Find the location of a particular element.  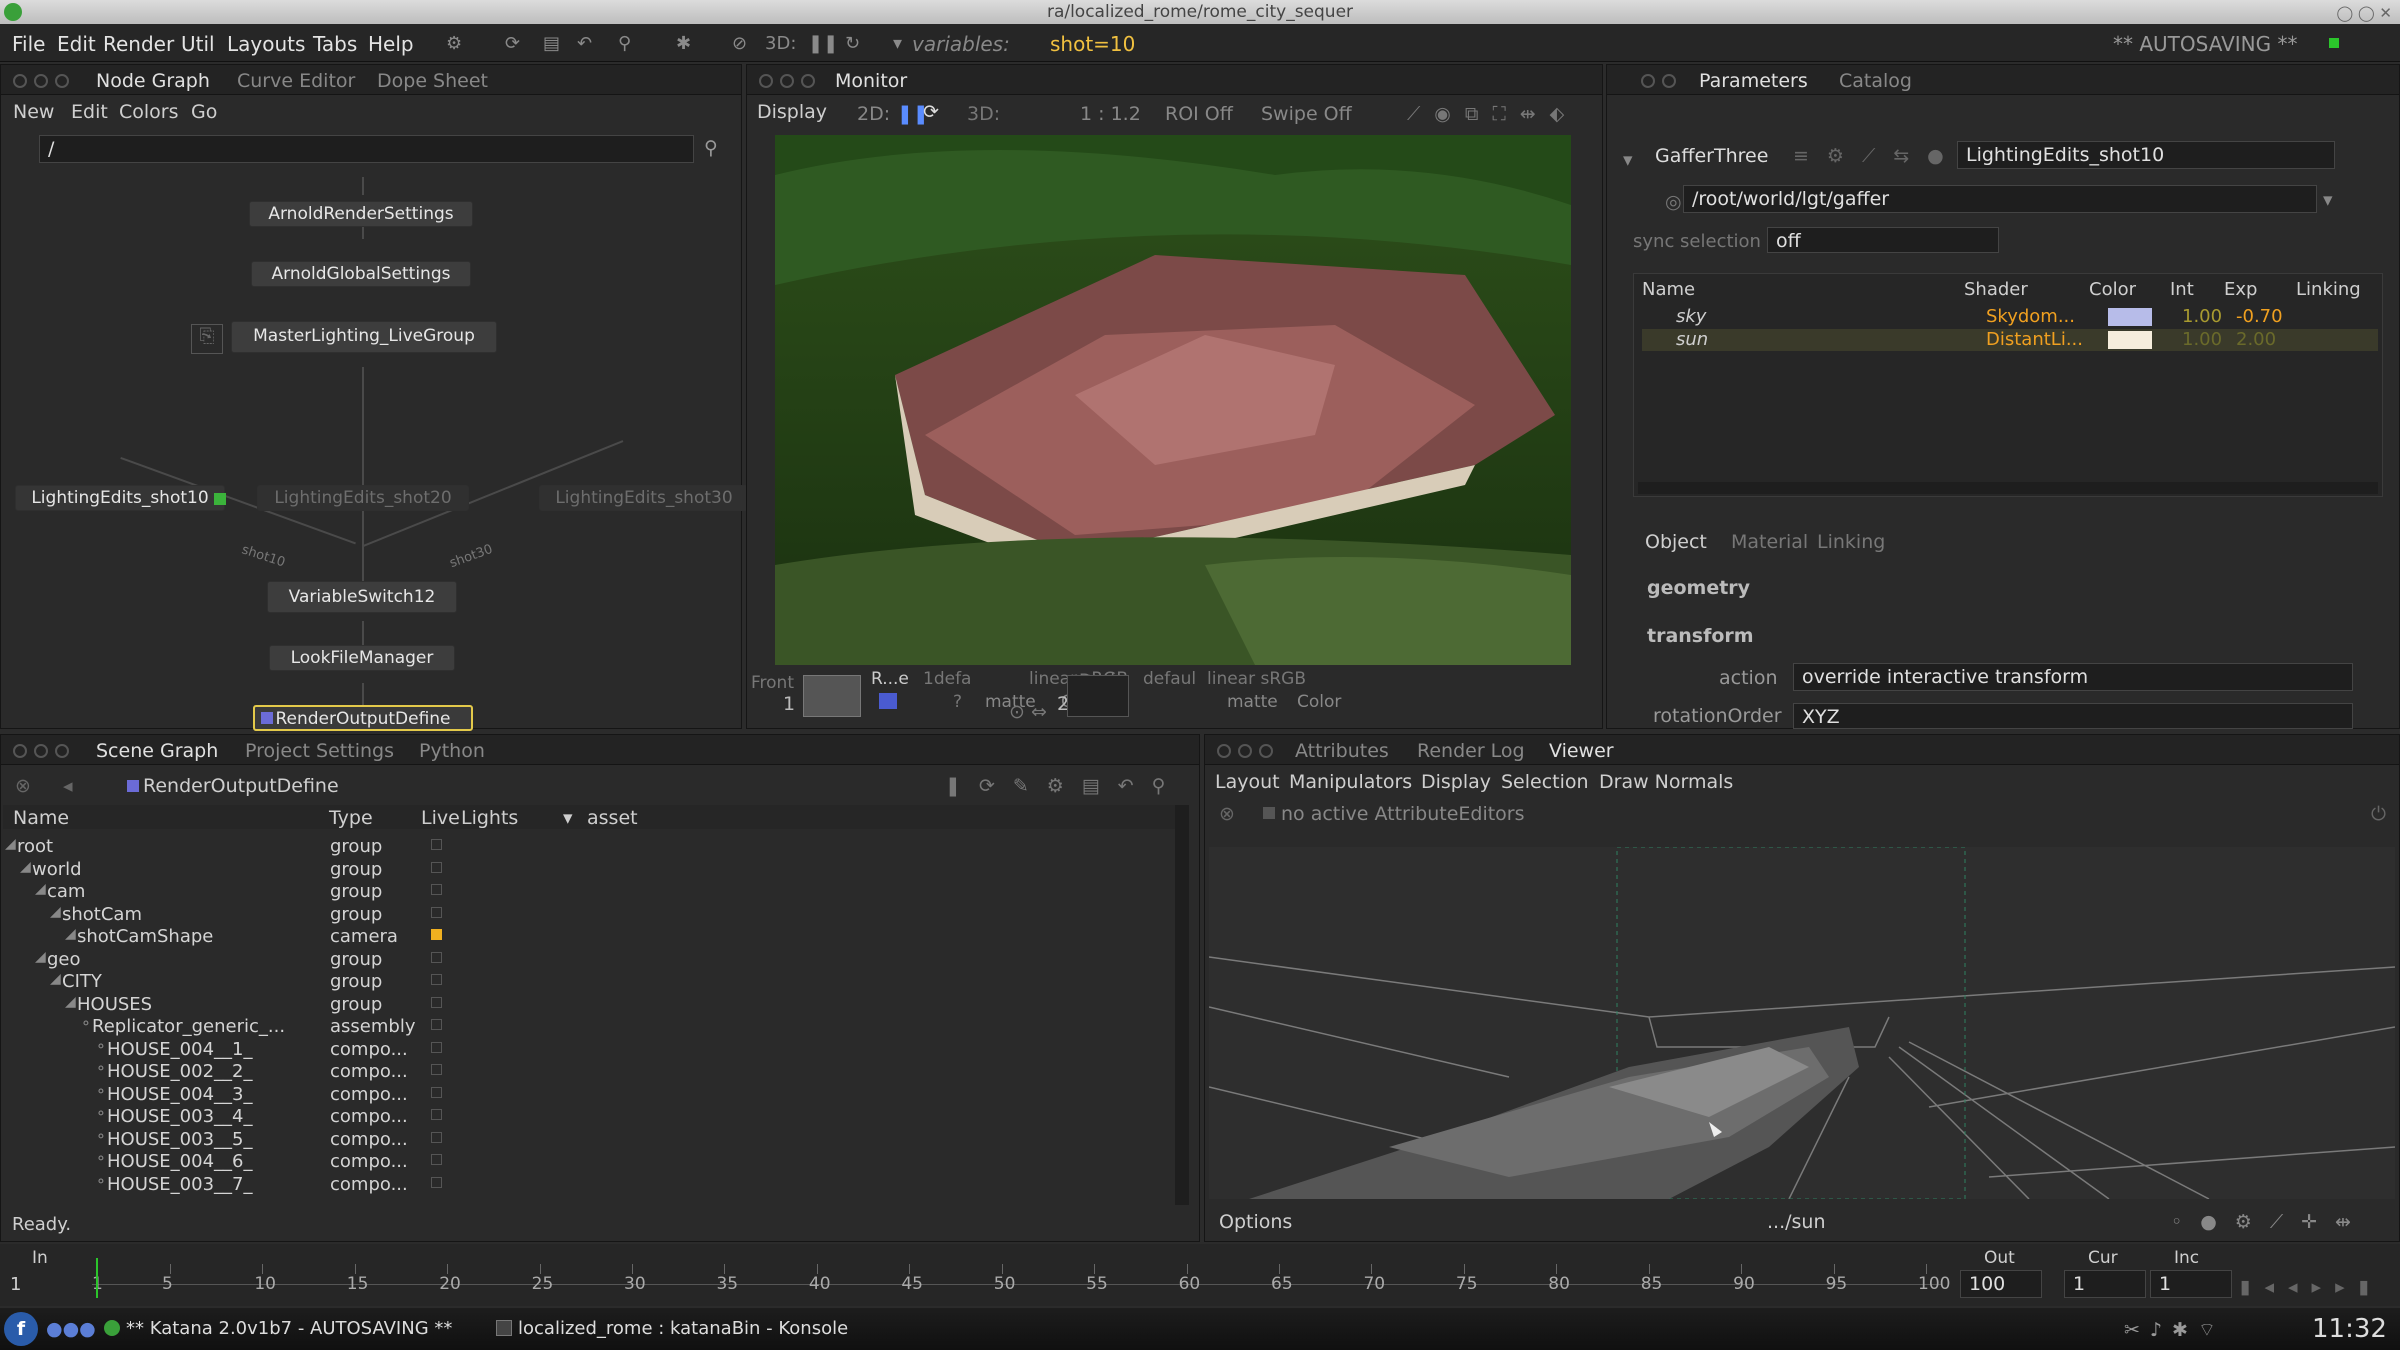

light-color-swatch is located at coordinates (2130, 317).